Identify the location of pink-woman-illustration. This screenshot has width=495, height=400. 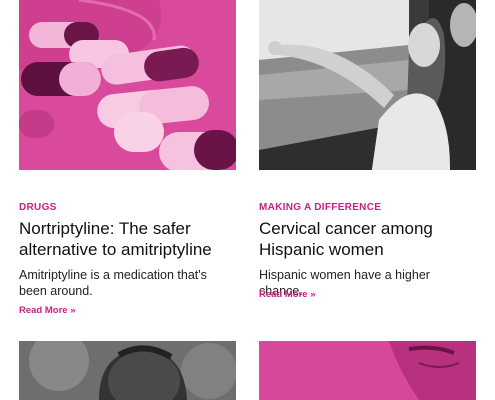
(367, 370).